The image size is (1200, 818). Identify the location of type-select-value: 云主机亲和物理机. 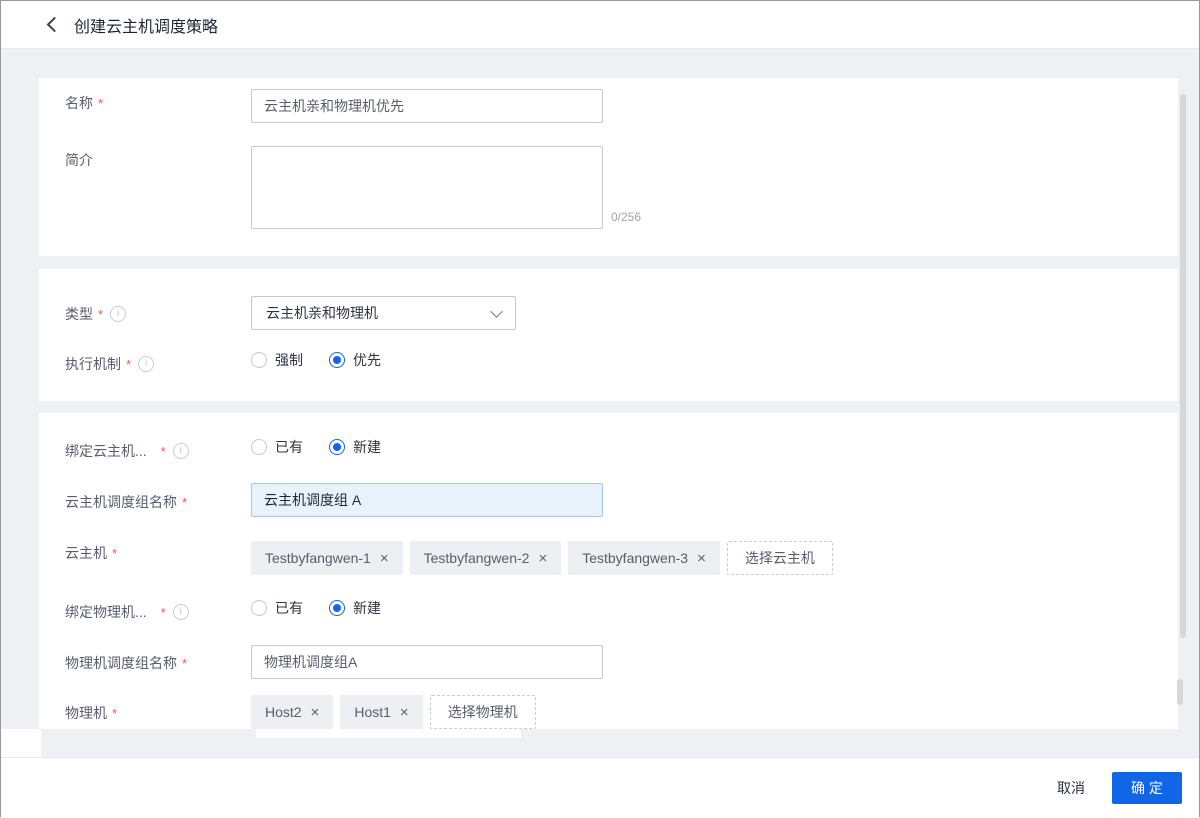
(322, 313).